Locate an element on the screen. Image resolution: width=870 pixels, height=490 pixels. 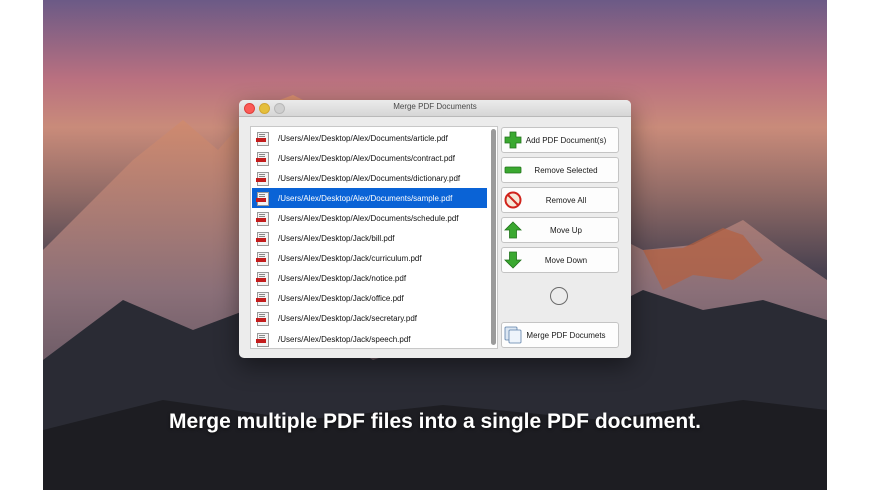
merge-button: Merge PDF Documets is located at coordinates (560, 335).